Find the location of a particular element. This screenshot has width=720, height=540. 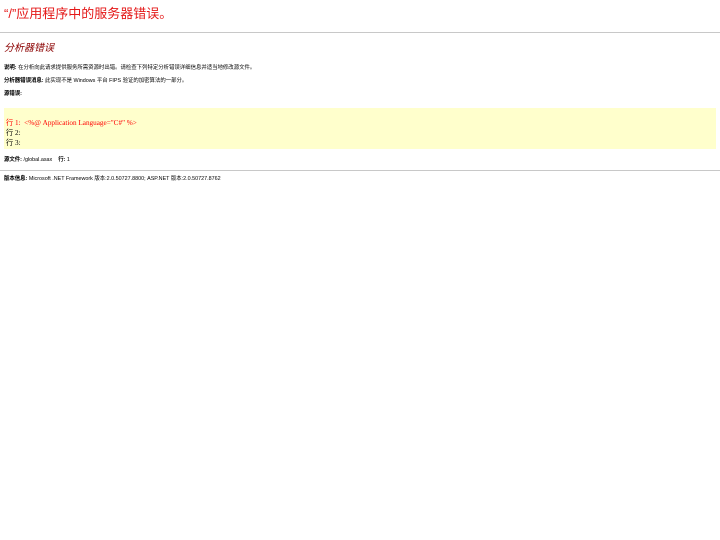

code-line-content: <%@ Application Language="C#" %> is located at coordinates (78, 123).